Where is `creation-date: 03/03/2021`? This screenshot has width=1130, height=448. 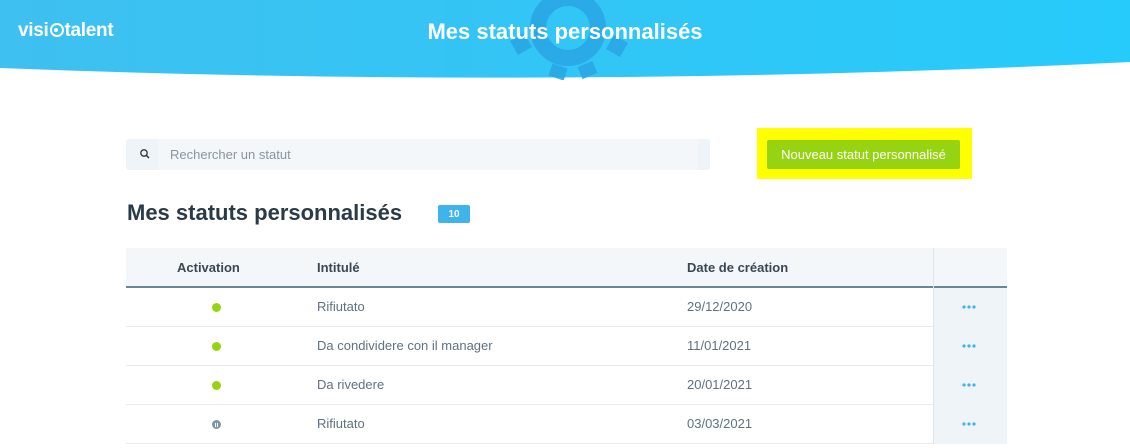 creation-date: 03/03/2021 is located at coordinates (720, 423).